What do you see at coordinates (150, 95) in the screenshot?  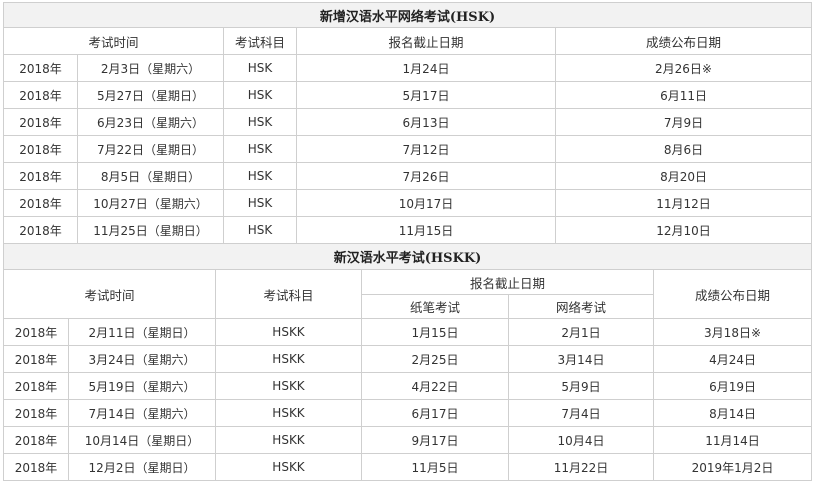 I see `cell-date: 5月27日（星期日）` at bounding box center [150, 95].